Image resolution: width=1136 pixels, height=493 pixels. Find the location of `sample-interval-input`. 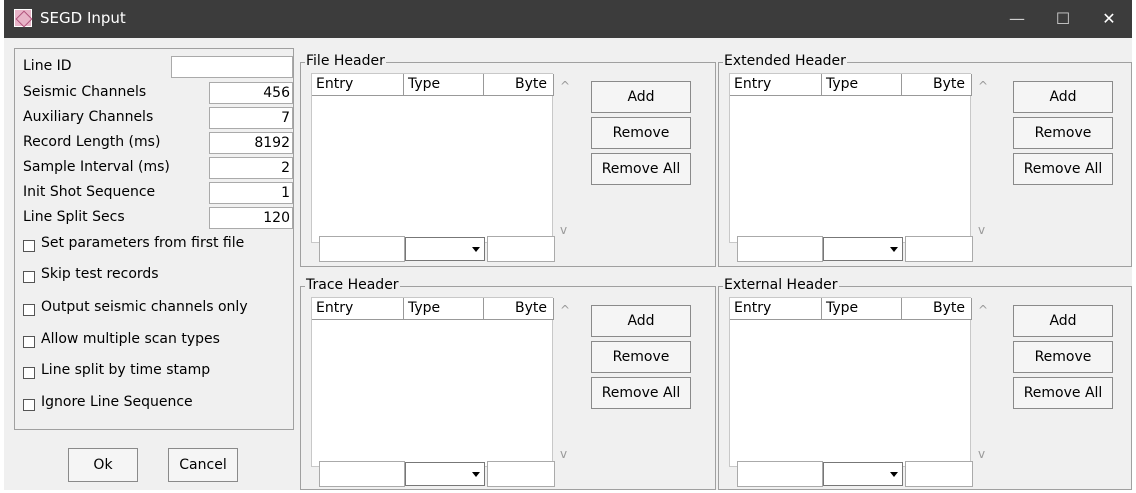

sample-interval-input is located at coordinates (251, 168).